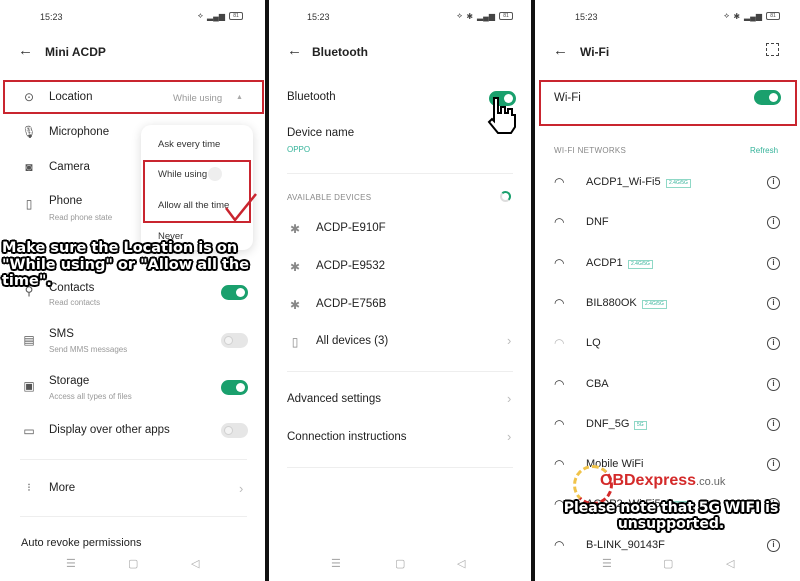 This screenshot has width=800, height=581. Describe the element at coordinates (400, 306) in the screenshot. I see `device-row: ✱ ACDP-E756B` at that location.